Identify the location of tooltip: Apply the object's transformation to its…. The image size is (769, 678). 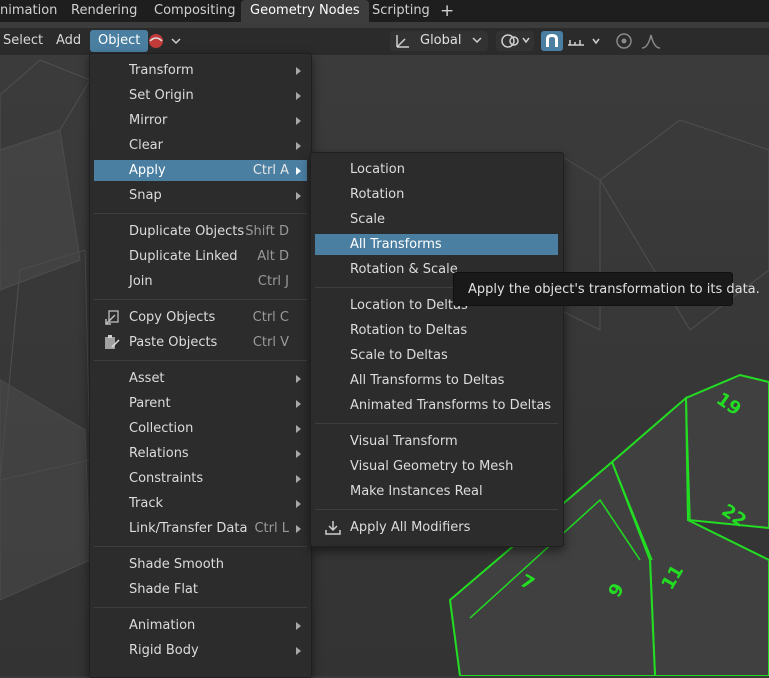
(606, 289).